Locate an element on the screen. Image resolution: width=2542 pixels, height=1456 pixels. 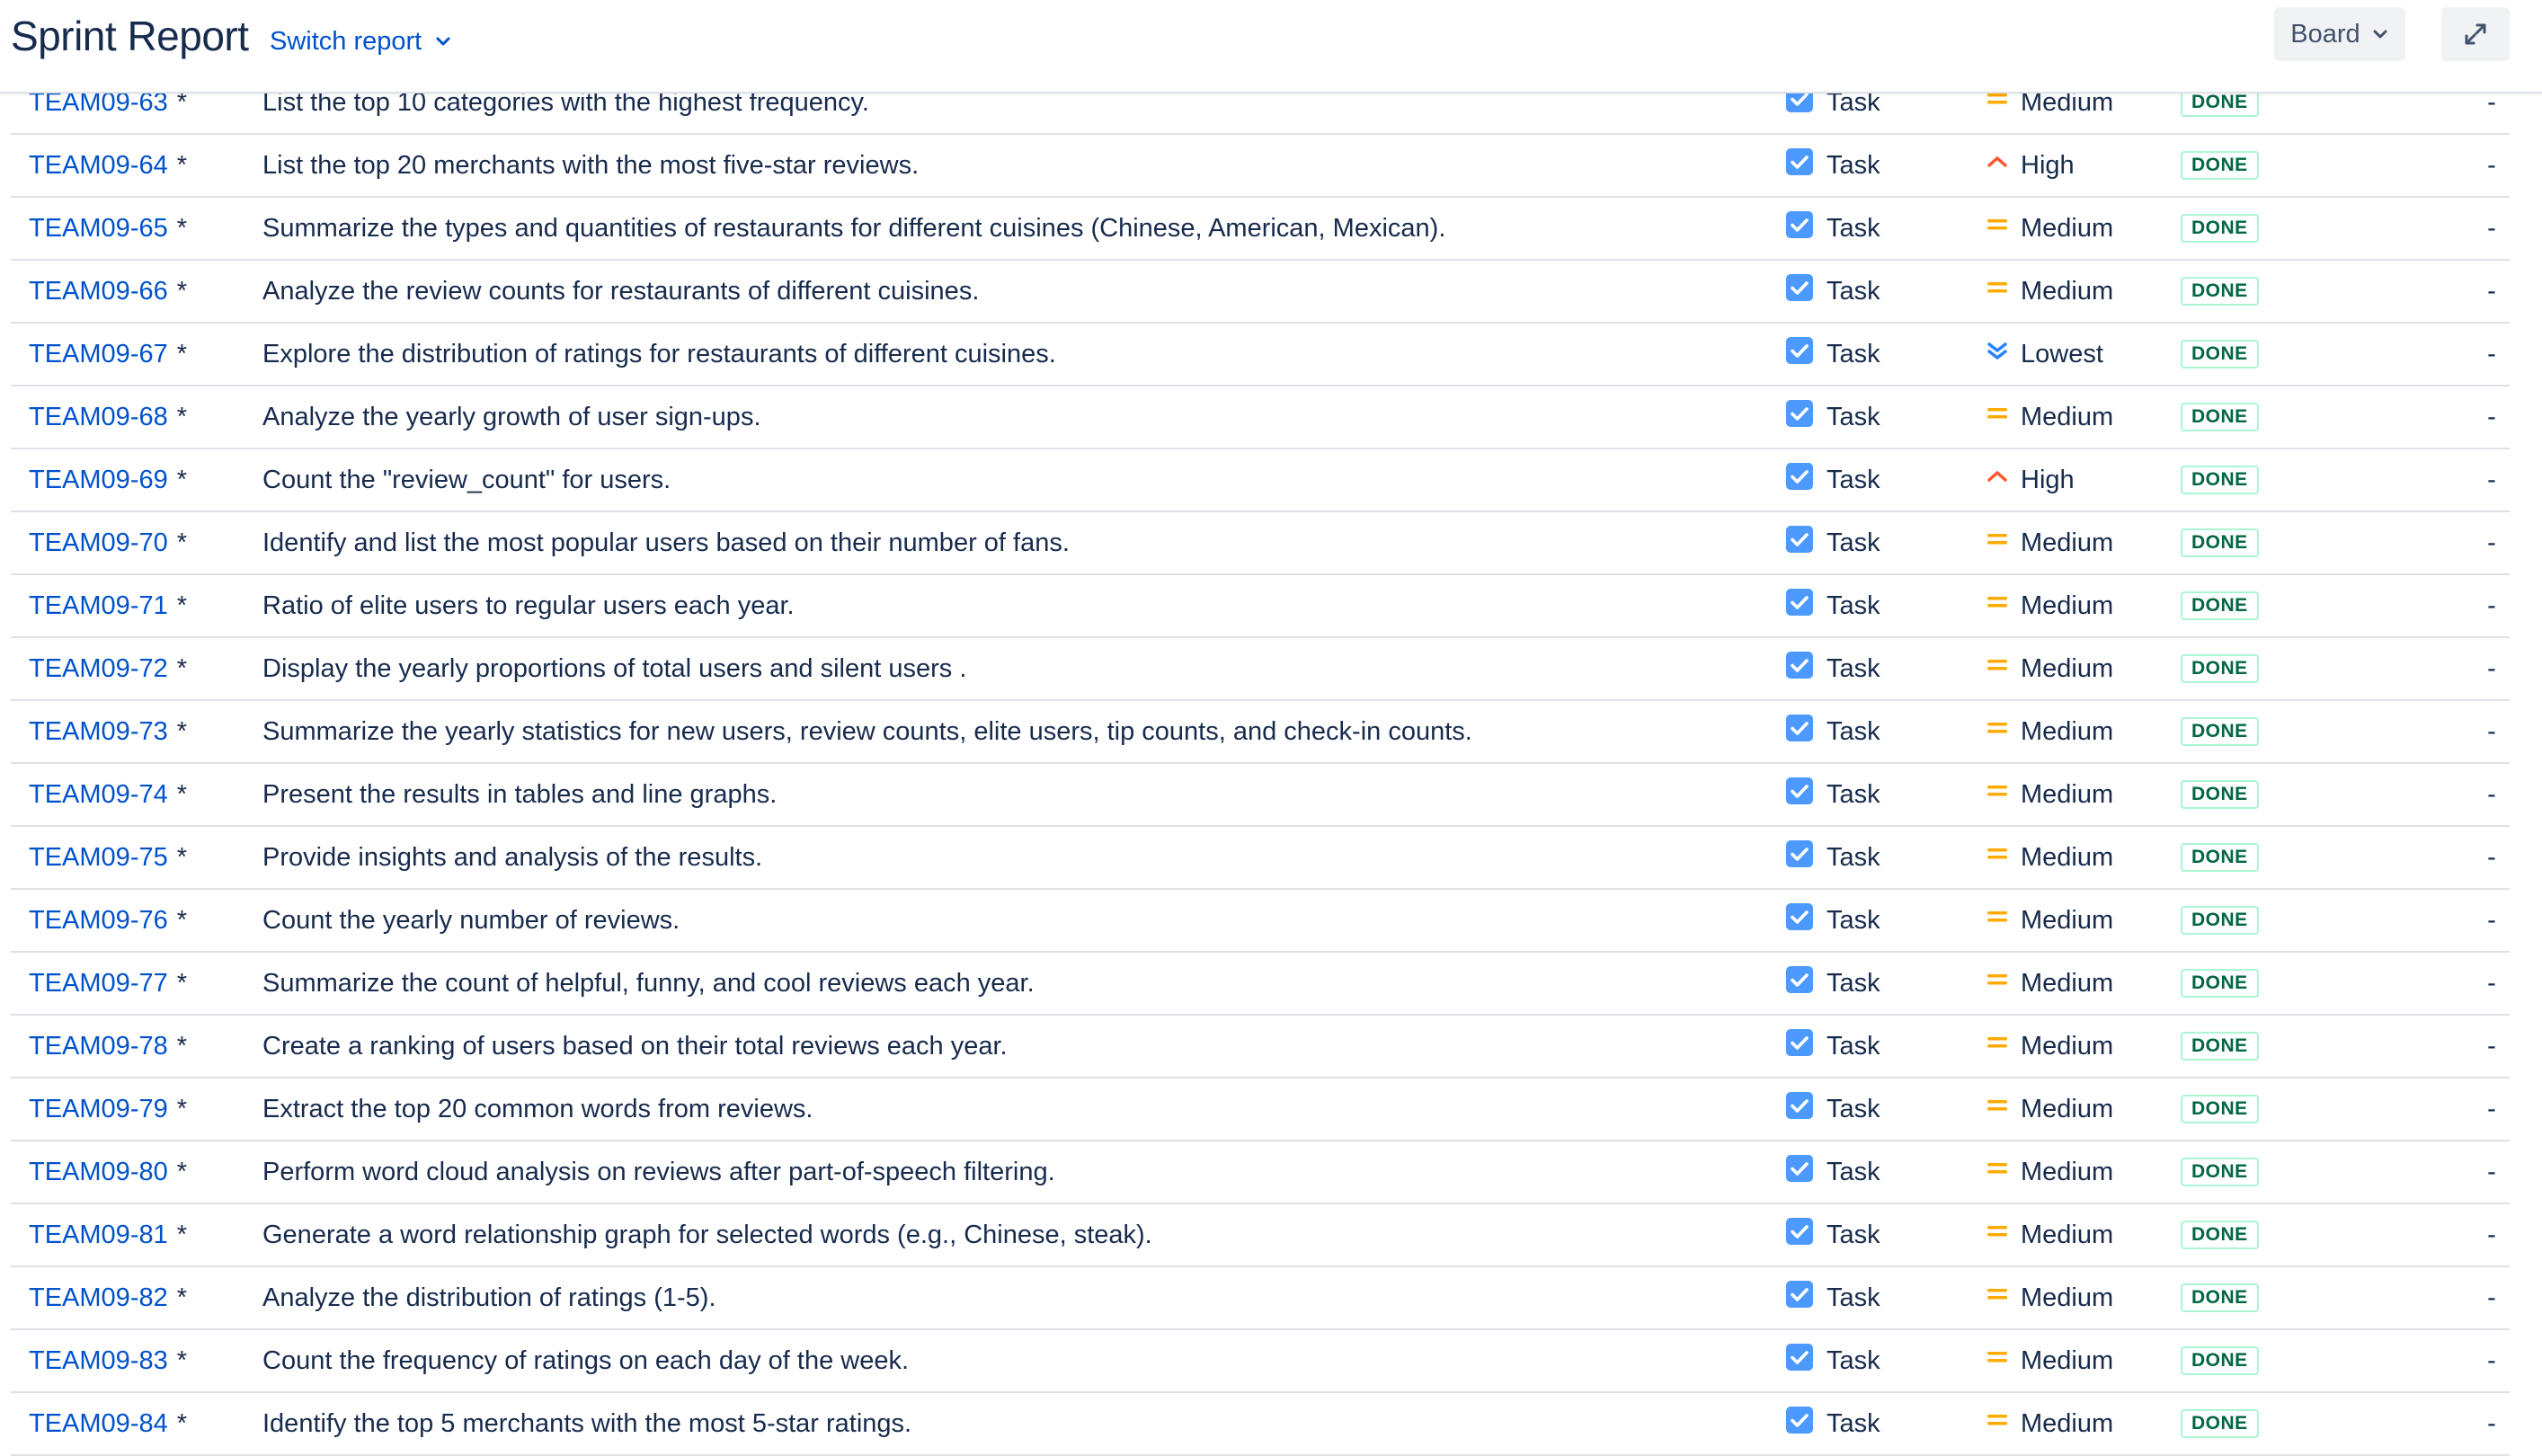
issue-key-link: TEAM09-70 is located at coordinates (99, 543).